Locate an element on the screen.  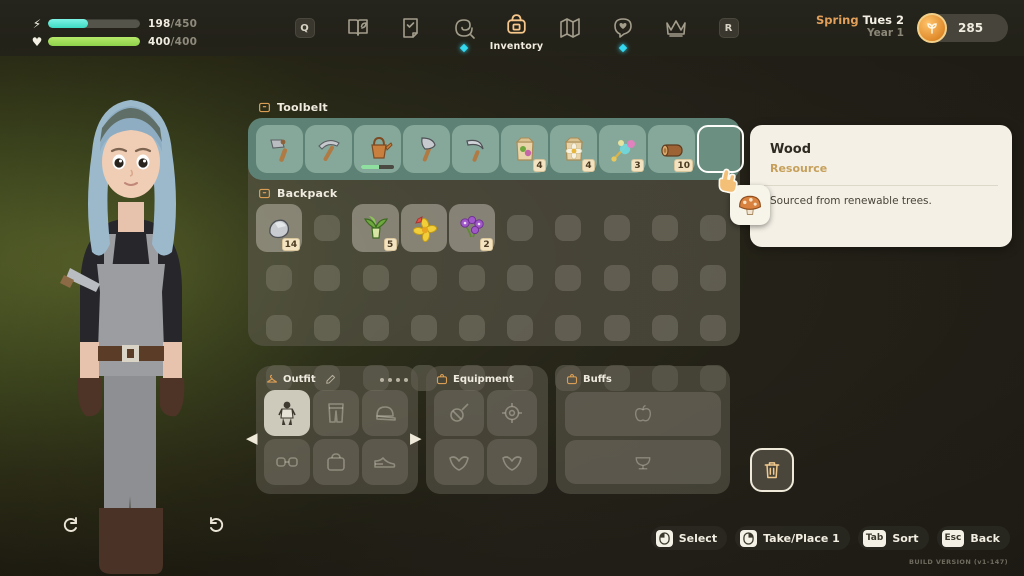
toolbelt-label: Toolbelt is located at coordinates (302, 107).